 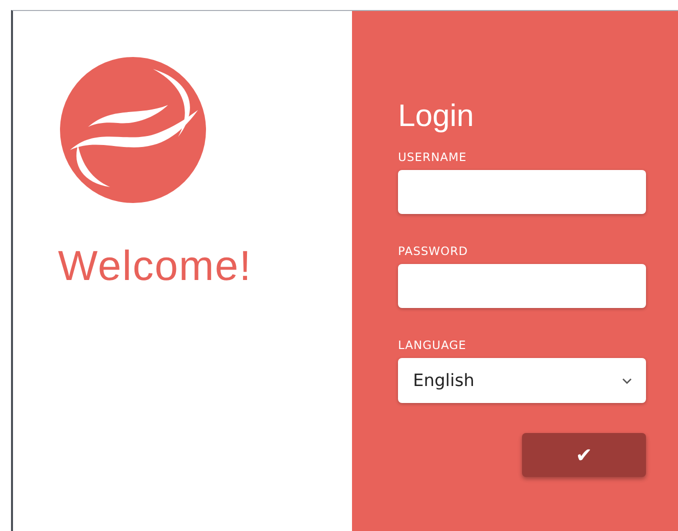 I want to click on submit-button: ✔, so click(x=584, y=455).